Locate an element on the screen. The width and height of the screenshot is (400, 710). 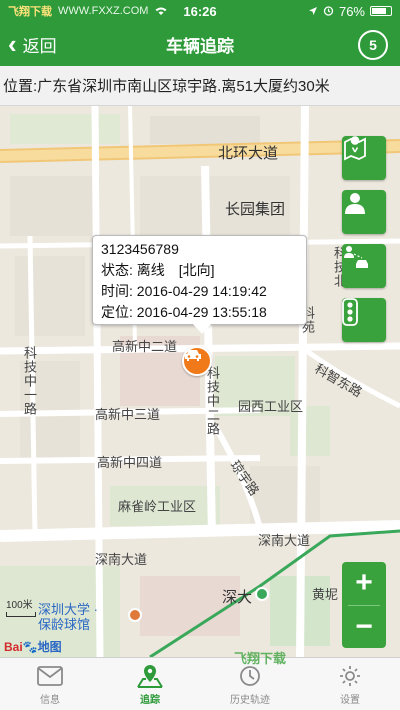
back-label: 返回 is located at coordinates (39, 46).